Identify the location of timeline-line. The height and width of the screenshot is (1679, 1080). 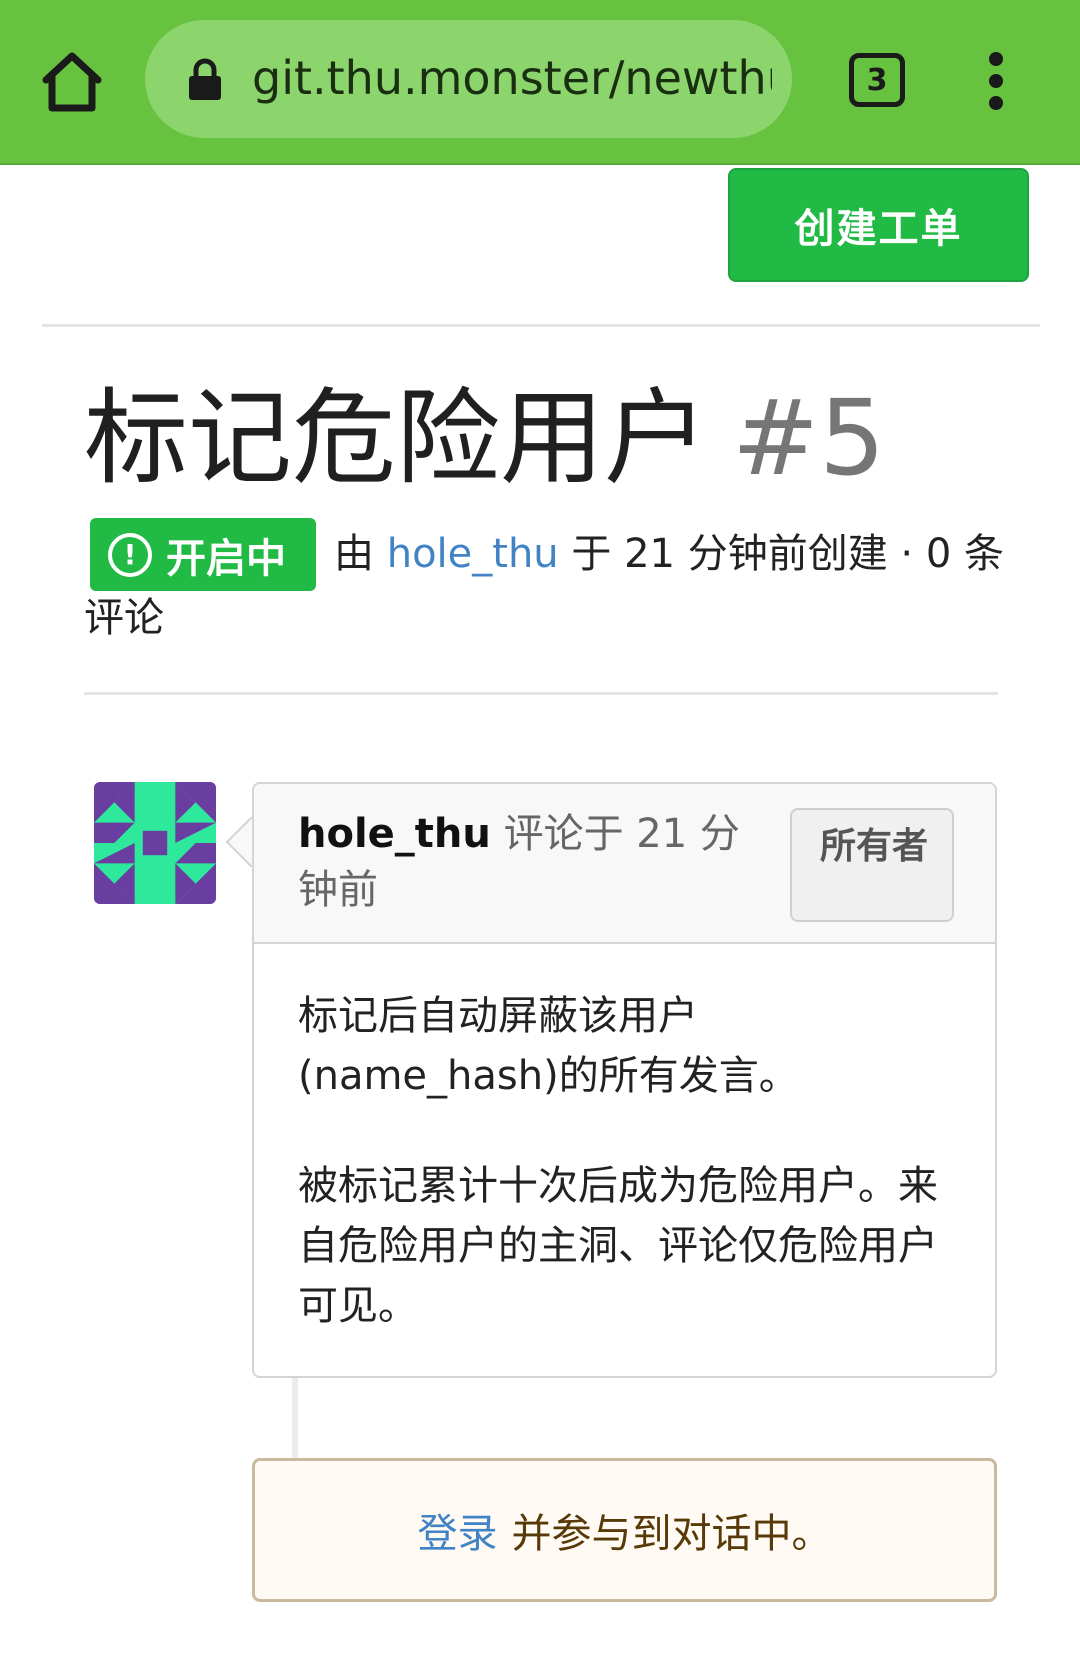
(295, 1419).